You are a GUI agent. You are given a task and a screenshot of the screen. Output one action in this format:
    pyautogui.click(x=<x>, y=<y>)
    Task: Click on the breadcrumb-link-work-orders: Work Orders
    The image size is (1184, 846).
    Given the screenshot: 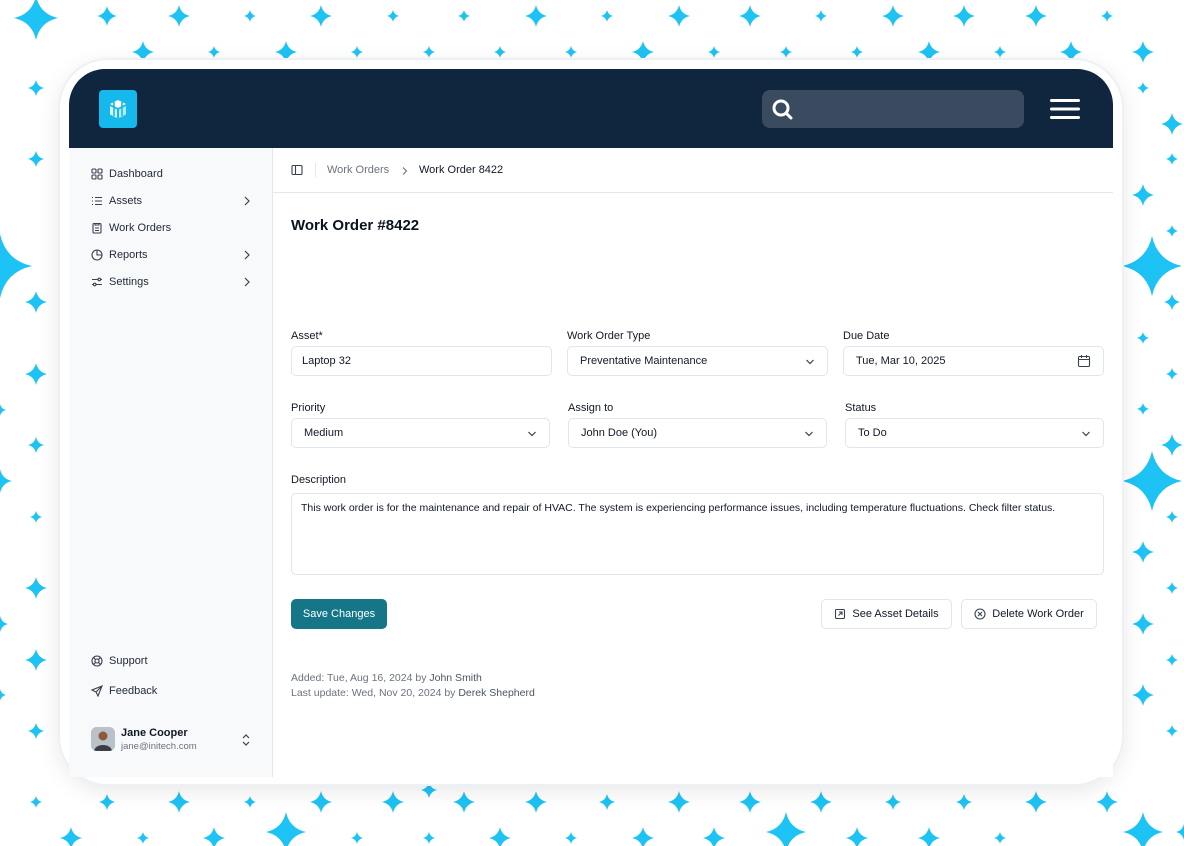 What is the action you would take?
    pyautogui.click(x=358, y=170)
    